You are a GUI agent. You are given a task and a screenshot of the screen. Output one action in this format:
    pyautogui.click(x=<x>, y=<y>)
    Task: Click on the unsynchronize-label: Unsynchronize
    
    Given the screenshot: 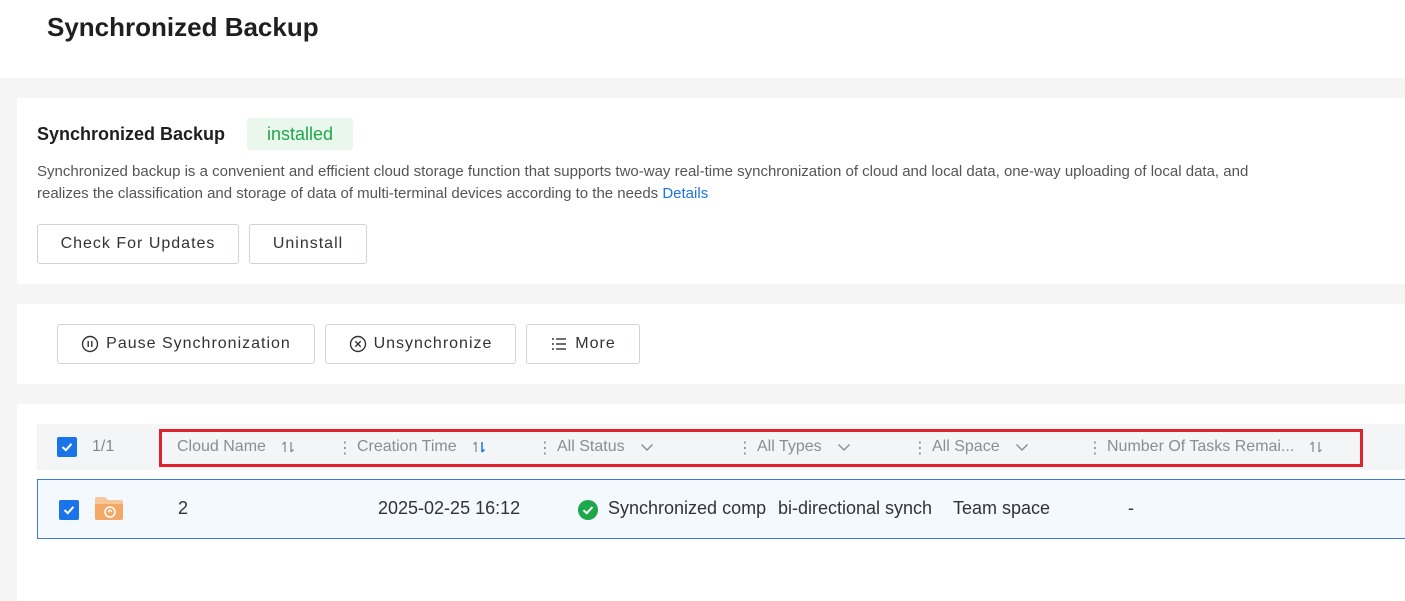 What is the action you would take?
    pyautogui.click(x=433, y=343)
    